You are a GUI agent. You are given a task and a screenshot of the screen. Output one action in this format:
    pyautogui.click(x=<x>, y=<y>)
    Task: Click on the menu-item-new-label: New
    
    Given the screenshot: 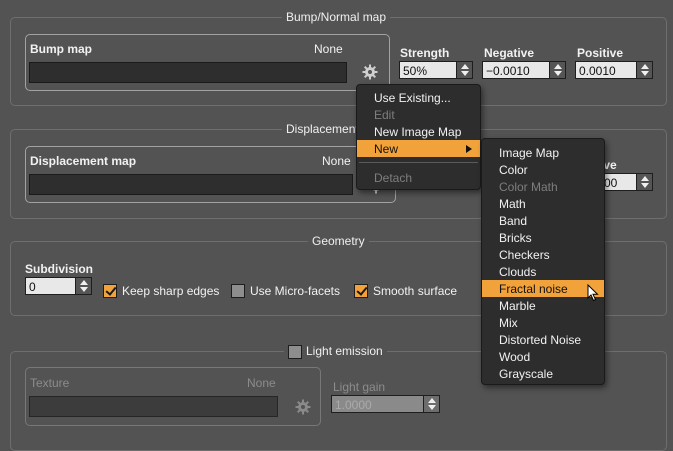 What is the action you would take?
    pyautogui.click(x=386, y=149)
    